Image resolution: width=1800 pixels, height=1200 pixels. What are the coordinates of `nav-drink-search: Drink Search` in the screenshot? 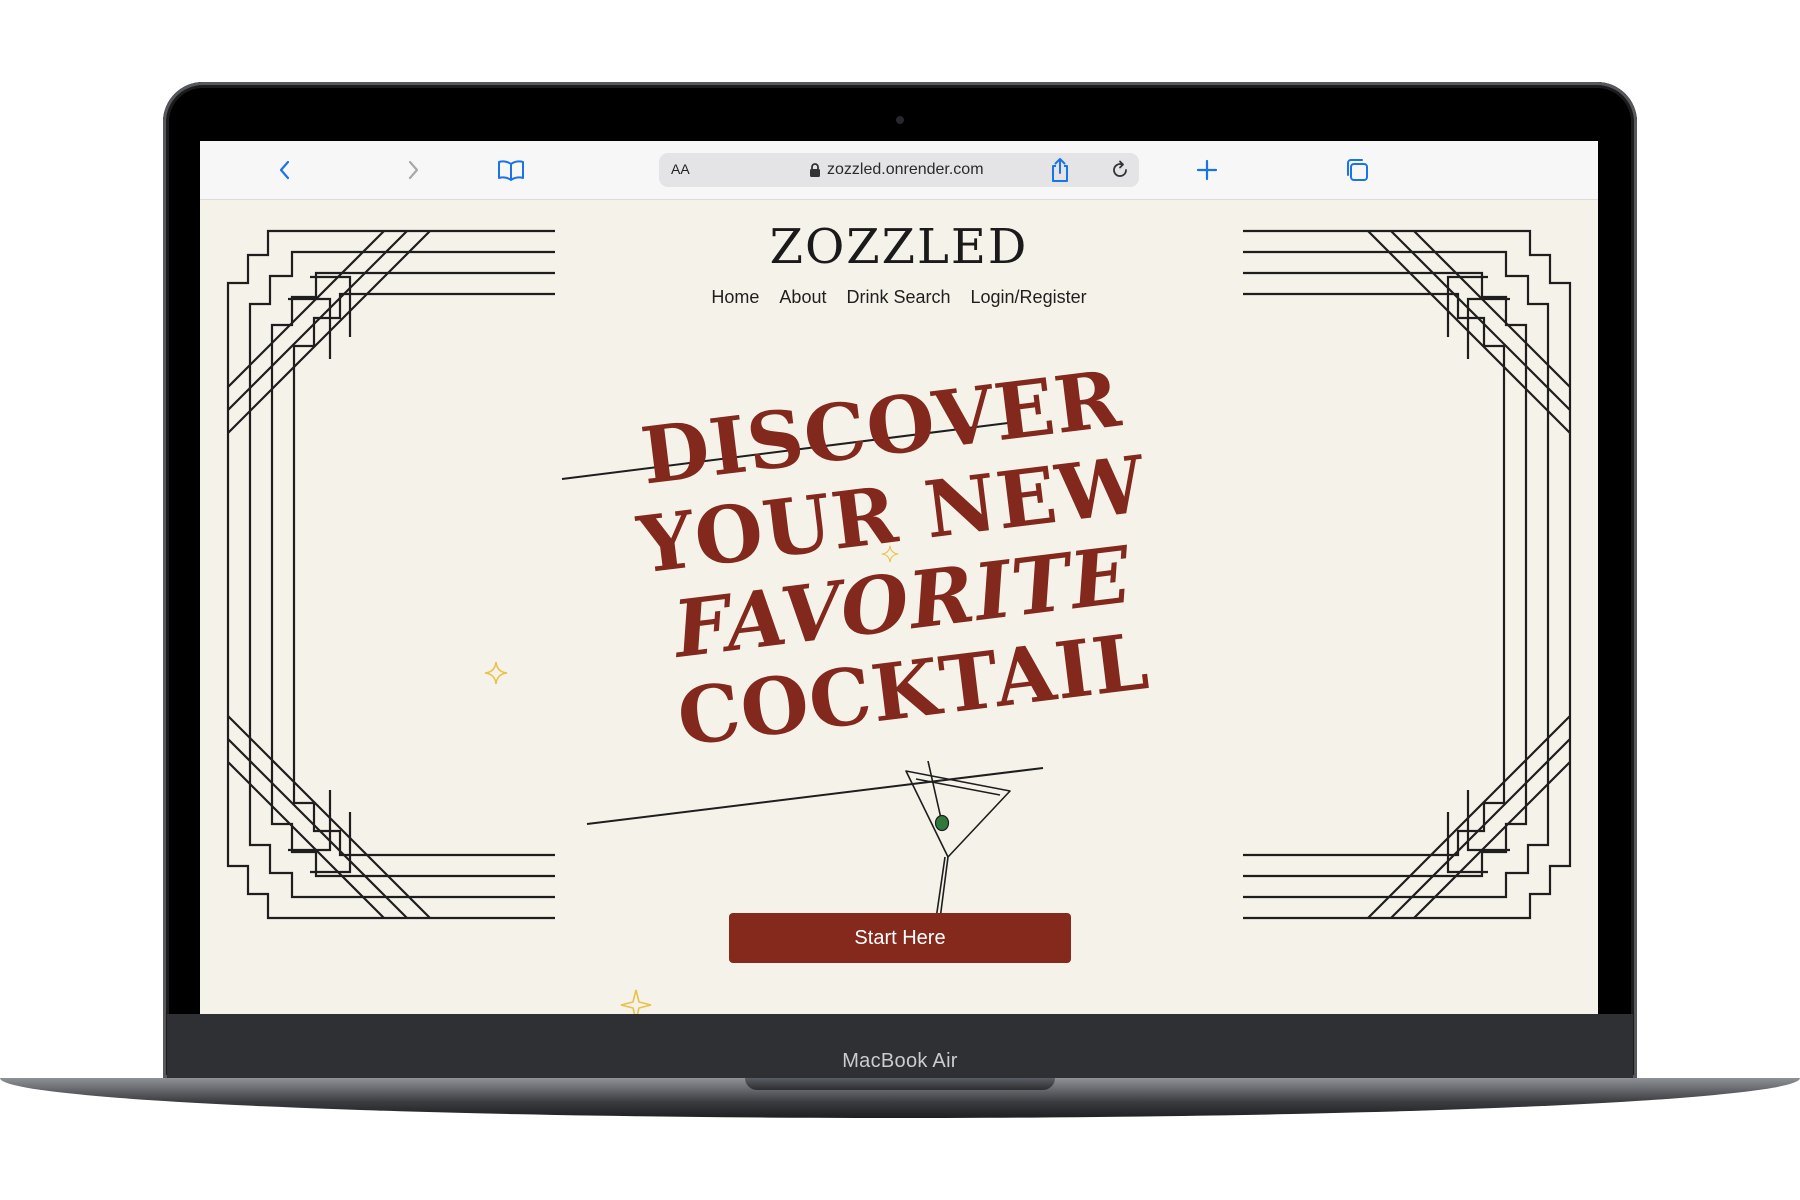 It's located at (898, 297).